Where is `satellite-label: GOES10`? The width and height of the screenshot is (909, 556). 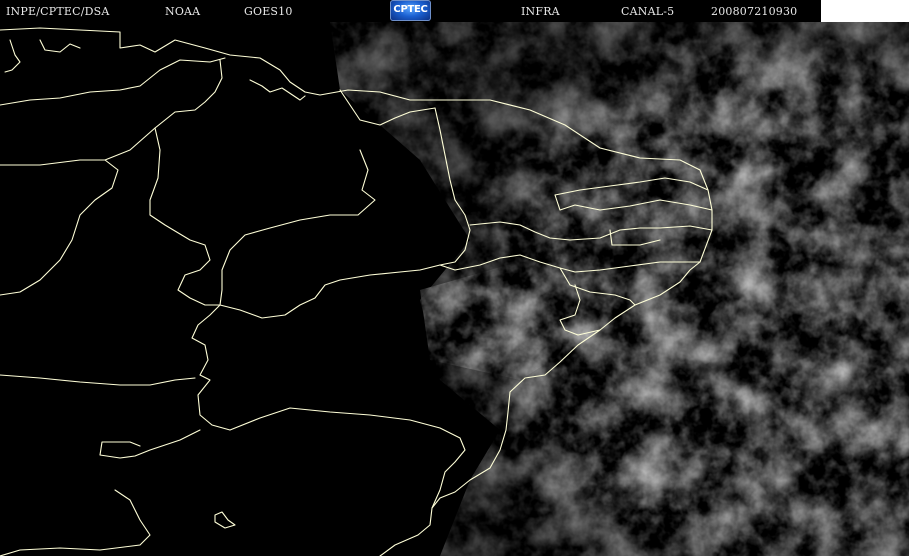 satellite-label: GOES10 is located at coordinates (268, 11).